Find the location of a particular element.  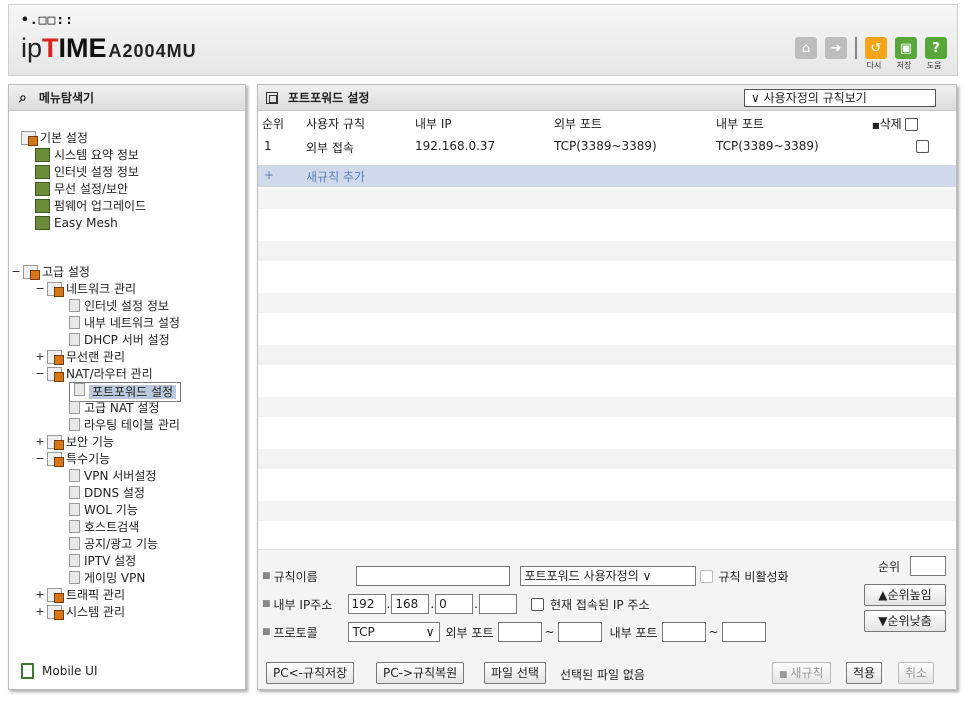

tree-item-advanced-nat: 고급 NAT 설정 is located at coordinates (114, 407).